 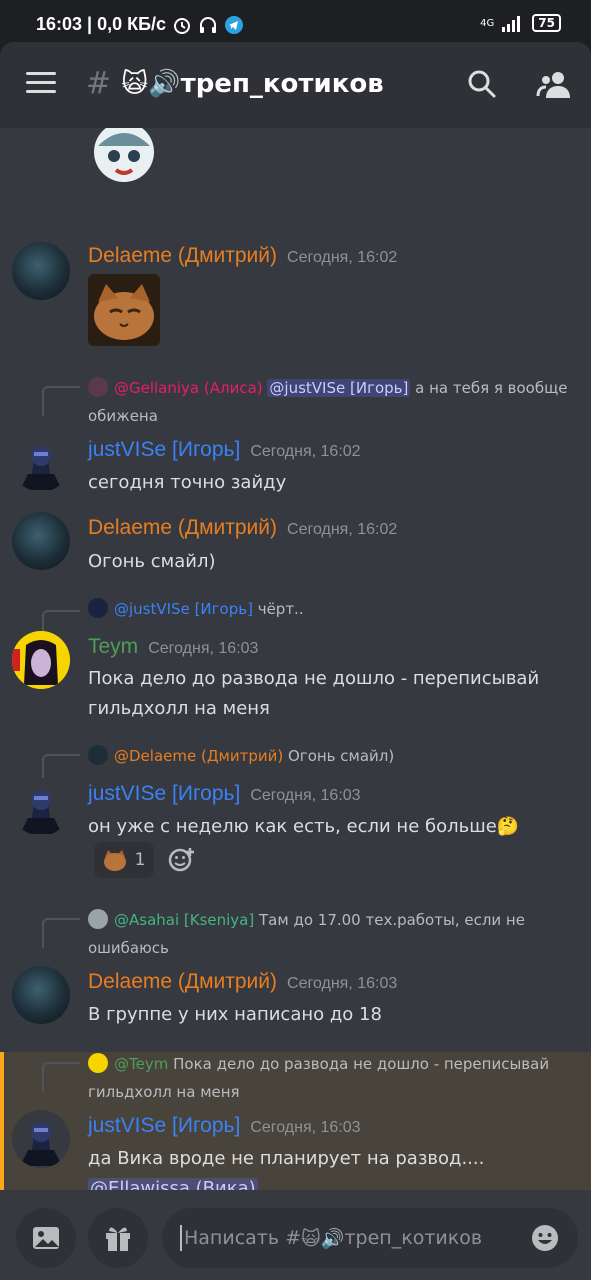 I want to click on reply-preview: @Delaeme (Дмитрий) Огонь смайл), so click(x=335, y=756).